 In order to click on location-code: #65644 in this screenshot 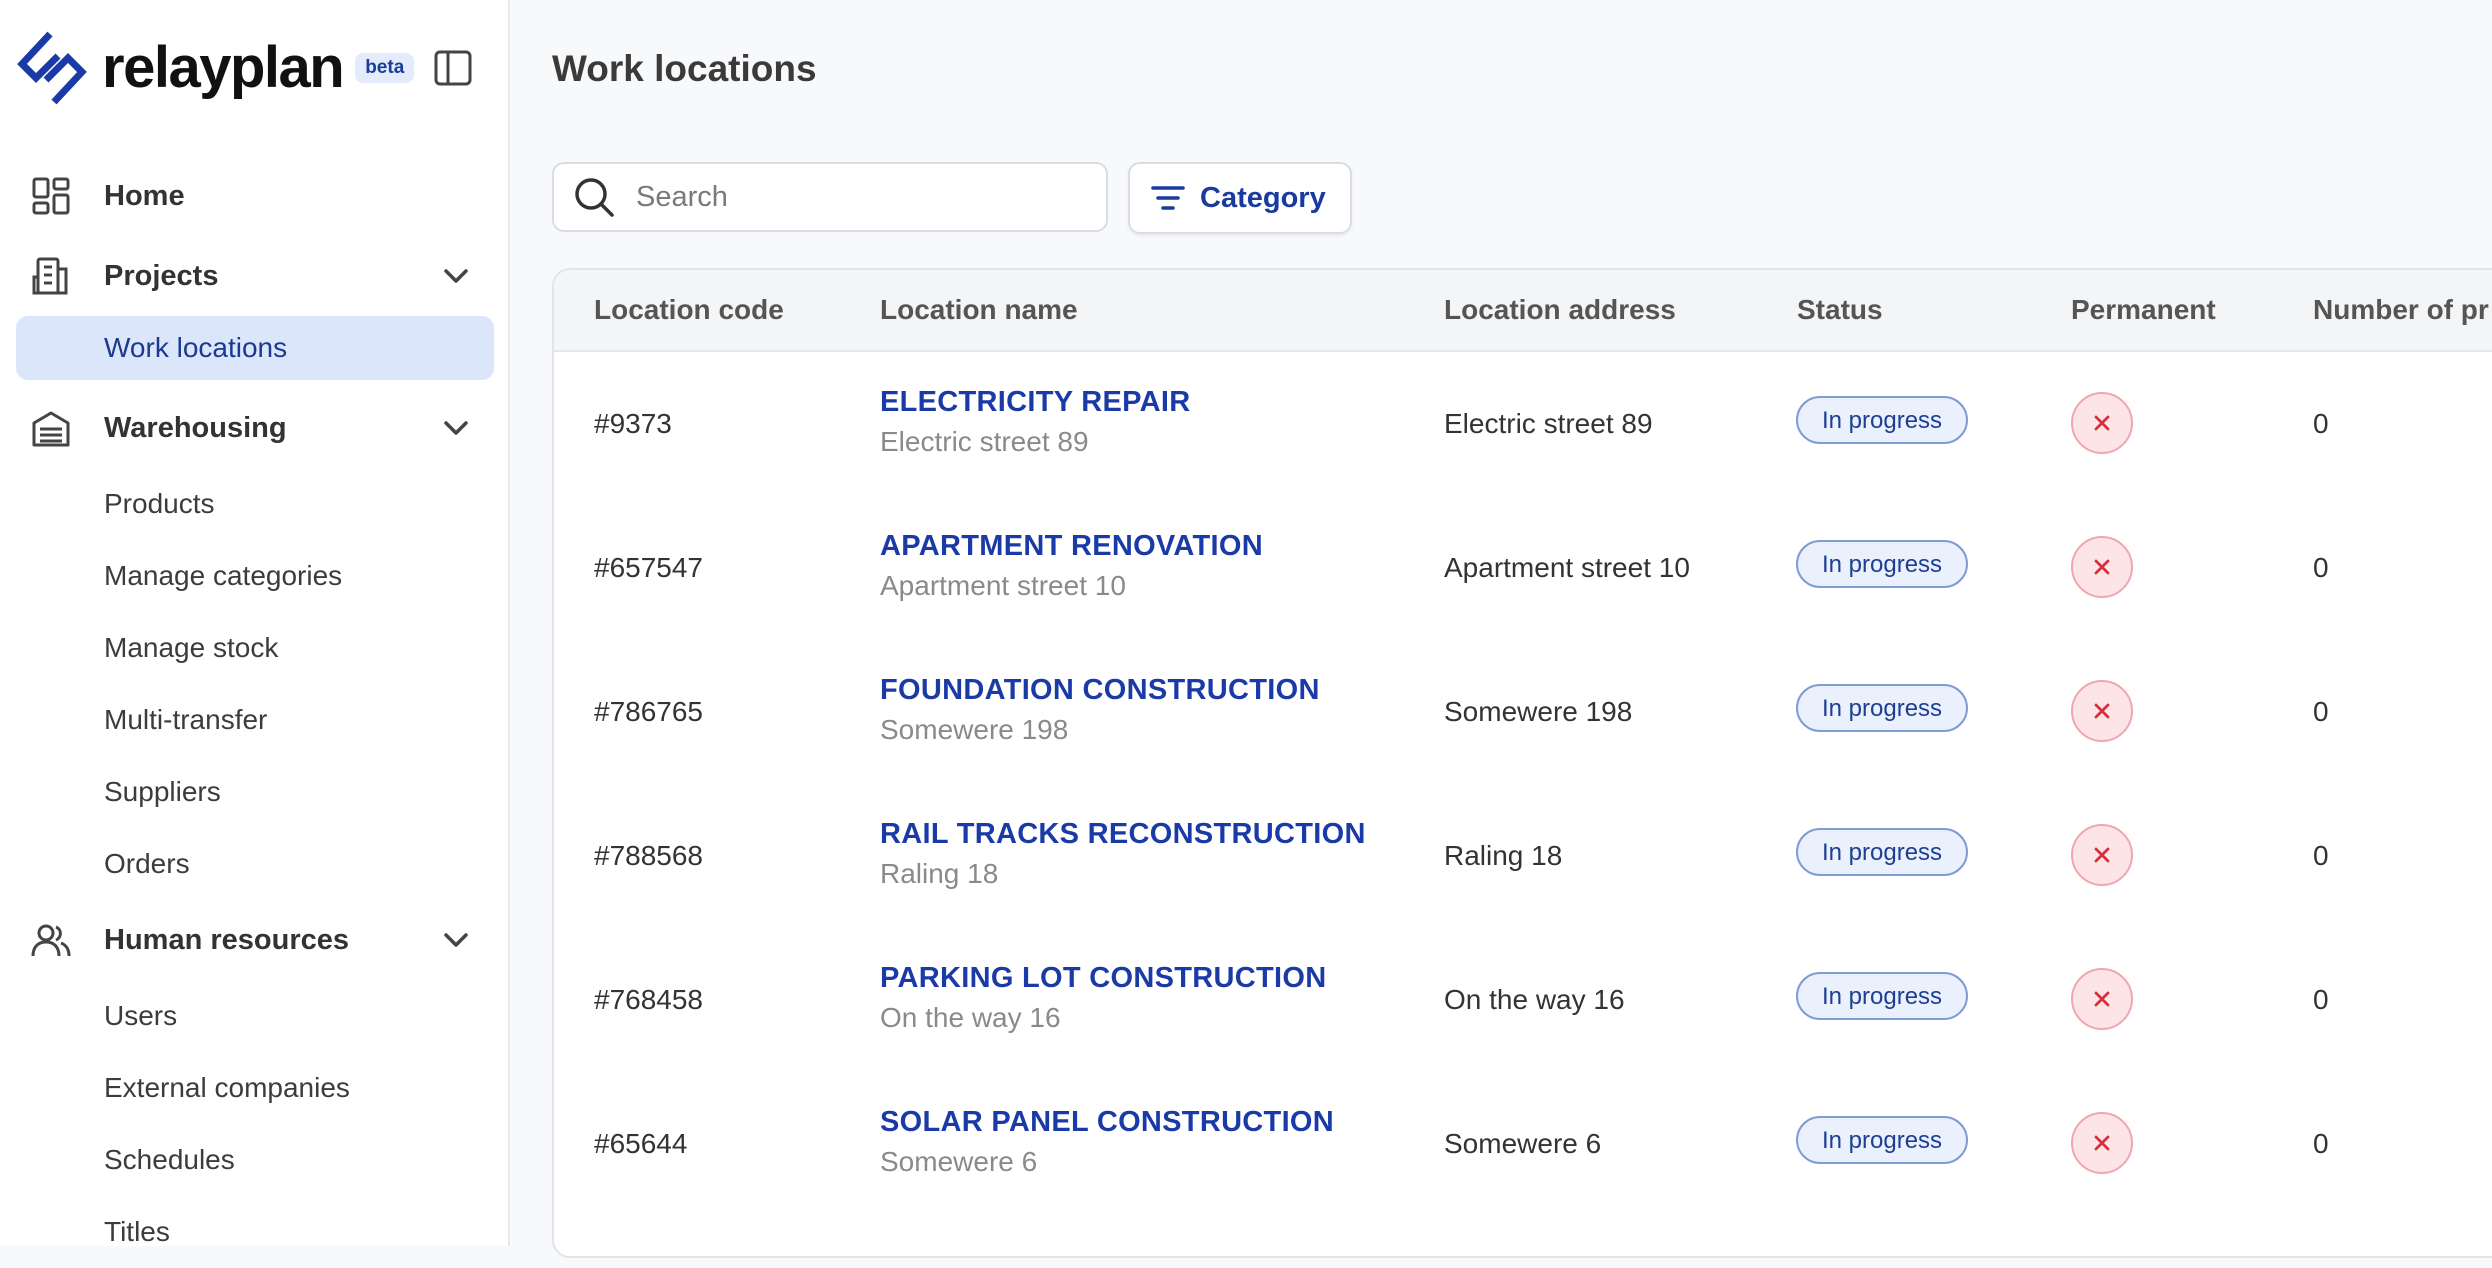, I will do `click(641, 1143)`.